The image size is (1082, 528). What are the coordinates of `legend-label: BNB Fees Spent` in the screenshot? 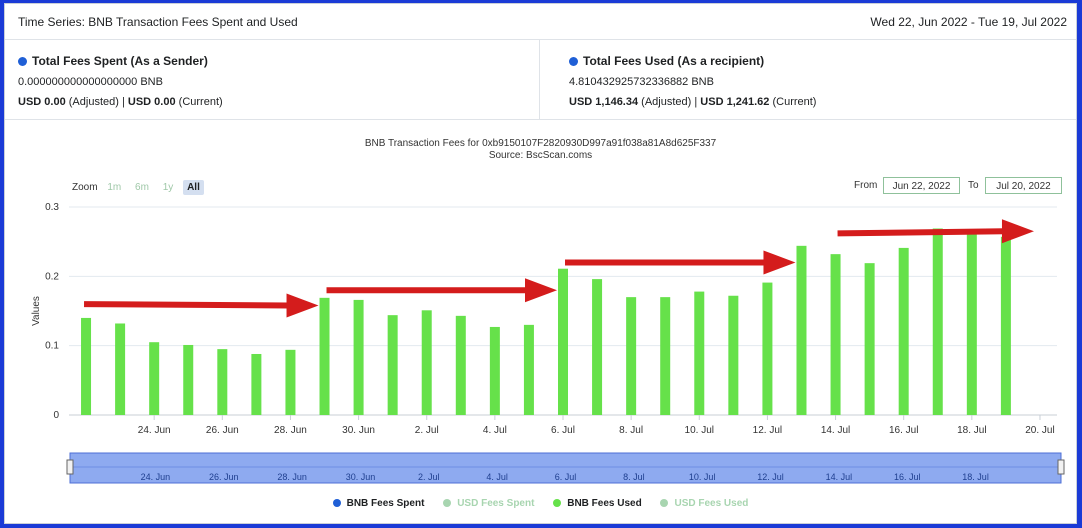 It's located at (385, 503).